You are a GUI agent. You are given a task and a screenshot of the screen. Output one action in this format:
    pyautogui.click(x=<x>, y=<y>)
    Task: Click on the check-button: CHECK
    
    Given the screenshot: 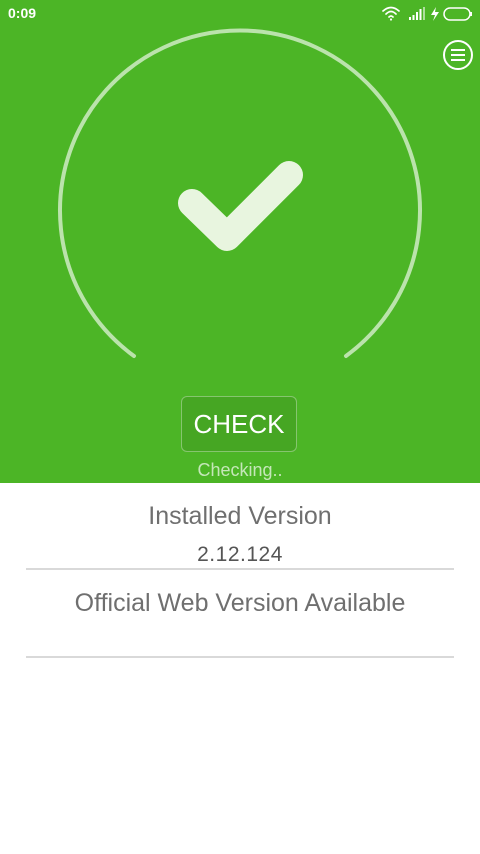 What is the action you would take?
    pyautogui.click(x=239, y=424)
    